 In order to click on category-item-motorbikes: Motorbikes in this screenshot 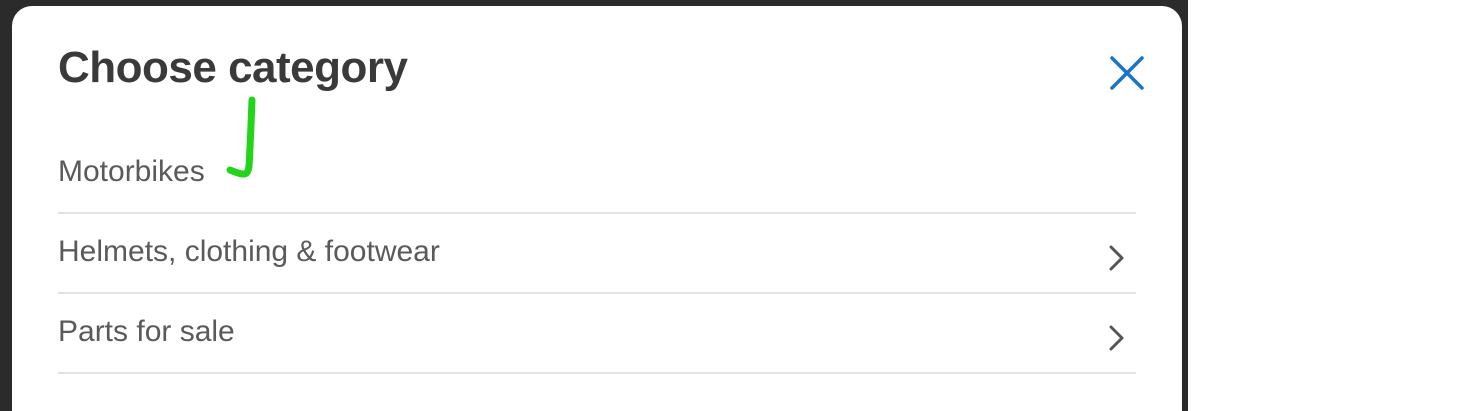, I will do `click(597, 174)`.